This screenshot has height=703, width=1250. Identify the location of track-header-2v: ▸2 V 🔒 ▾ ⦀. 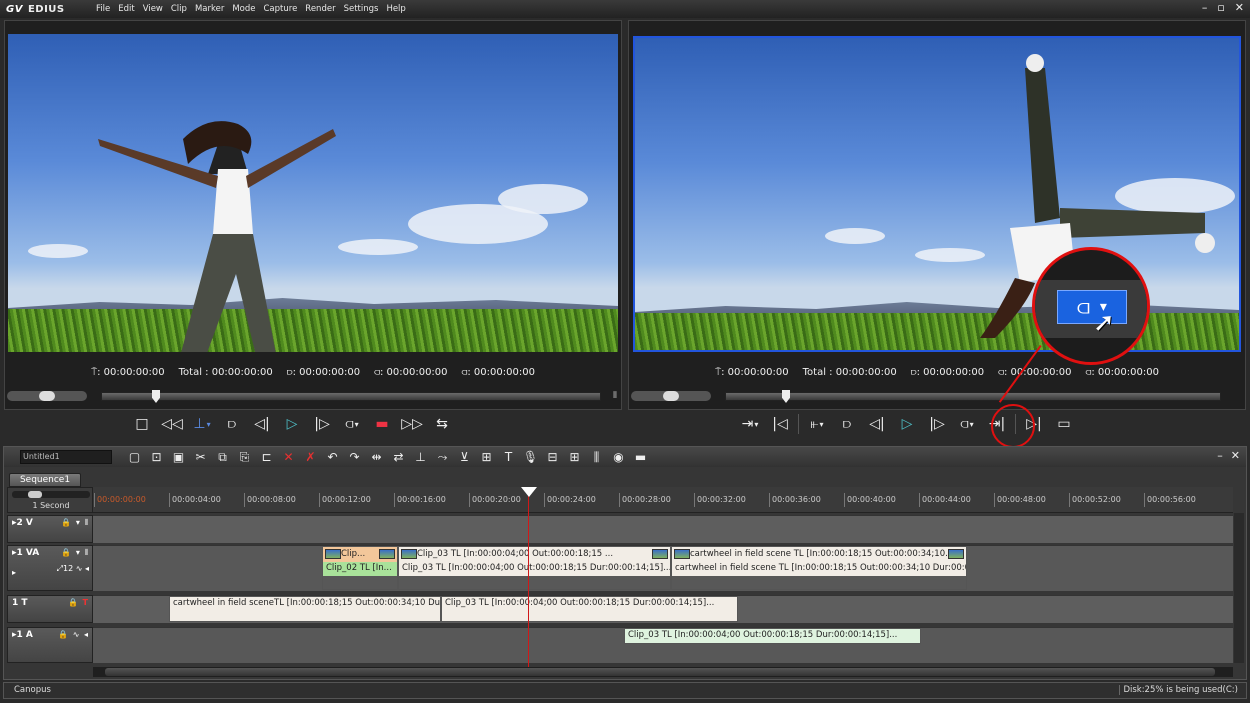
(50, 529).